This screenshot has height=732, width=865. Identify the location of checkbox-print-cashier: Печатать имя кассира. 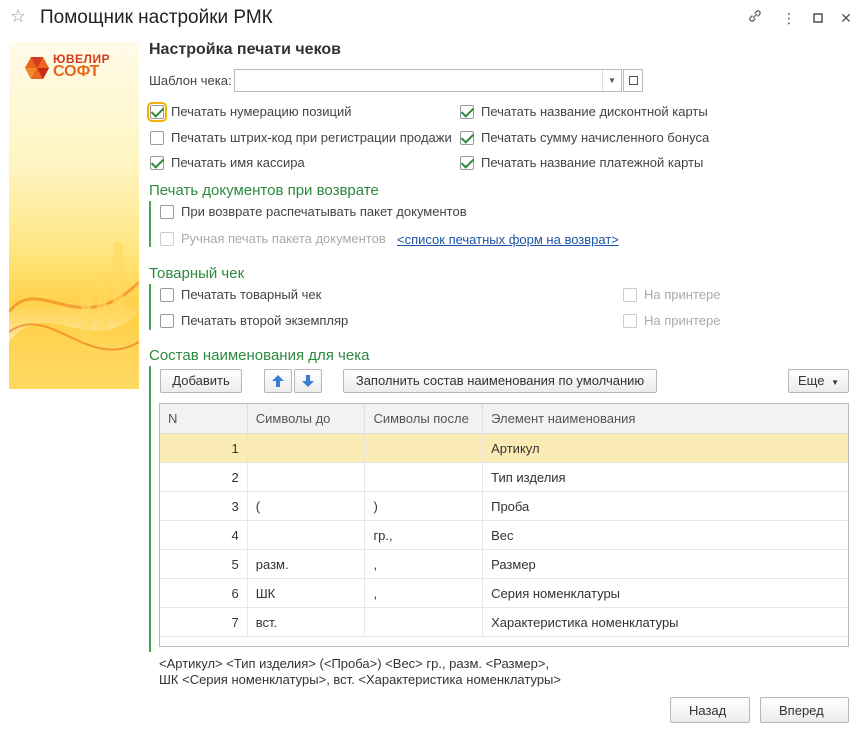
(227, 162).